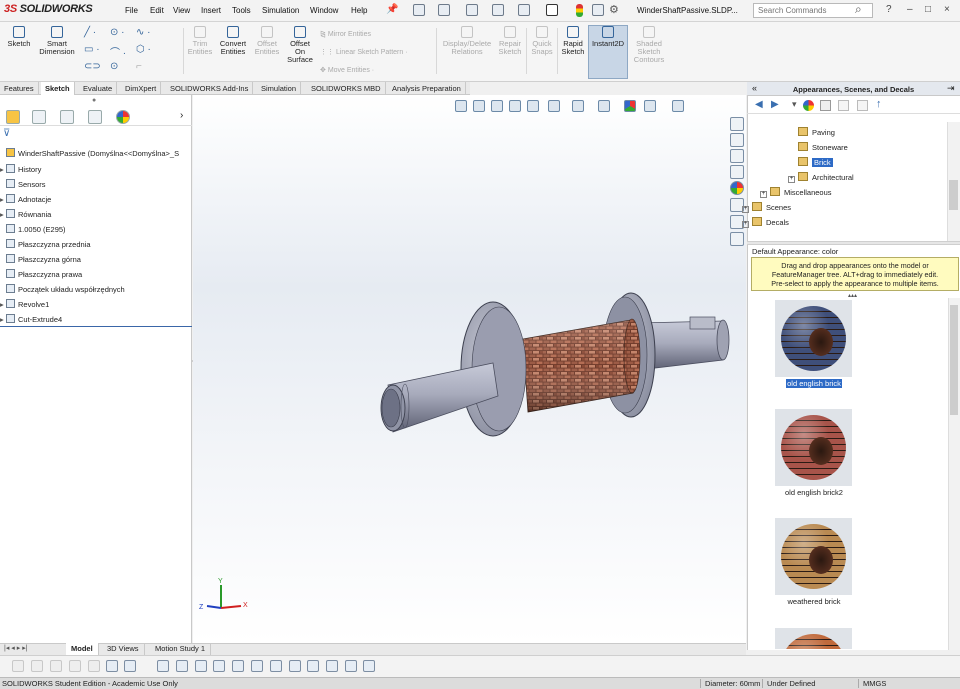 The image size is (960, 689). What do you see at coordinates (910, 9) in the screenshot?
I see `minimize-button: –` at bounding box center [910, 9].